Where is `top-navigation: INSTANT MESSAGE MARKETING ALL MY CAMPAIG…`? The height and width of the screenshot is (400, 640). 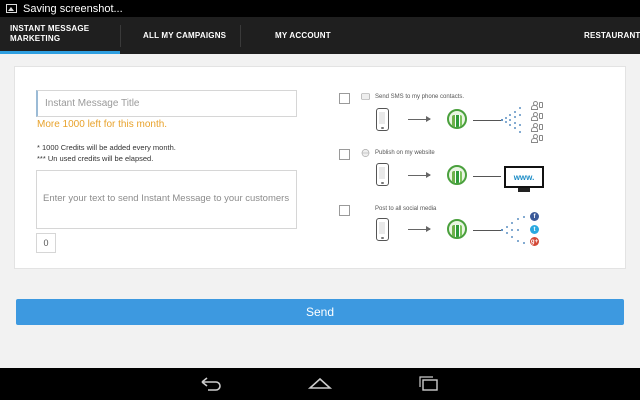
top-navigation: INSTANT MESSAGE MARKETING ALL MY CAMPAIG… is located at coordinates (320, 35).